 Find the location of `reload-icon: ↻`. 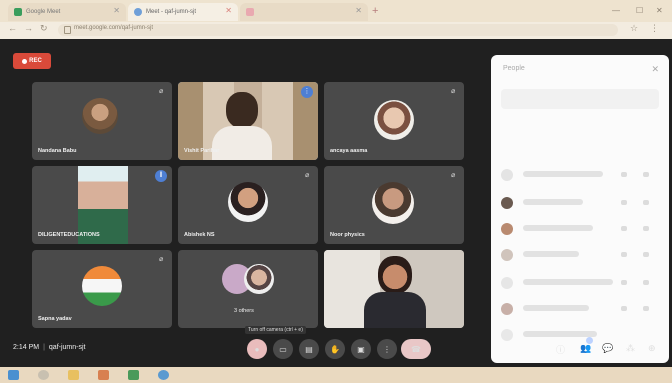

reload-icon: ↻ is located at coordinates (44, 28).